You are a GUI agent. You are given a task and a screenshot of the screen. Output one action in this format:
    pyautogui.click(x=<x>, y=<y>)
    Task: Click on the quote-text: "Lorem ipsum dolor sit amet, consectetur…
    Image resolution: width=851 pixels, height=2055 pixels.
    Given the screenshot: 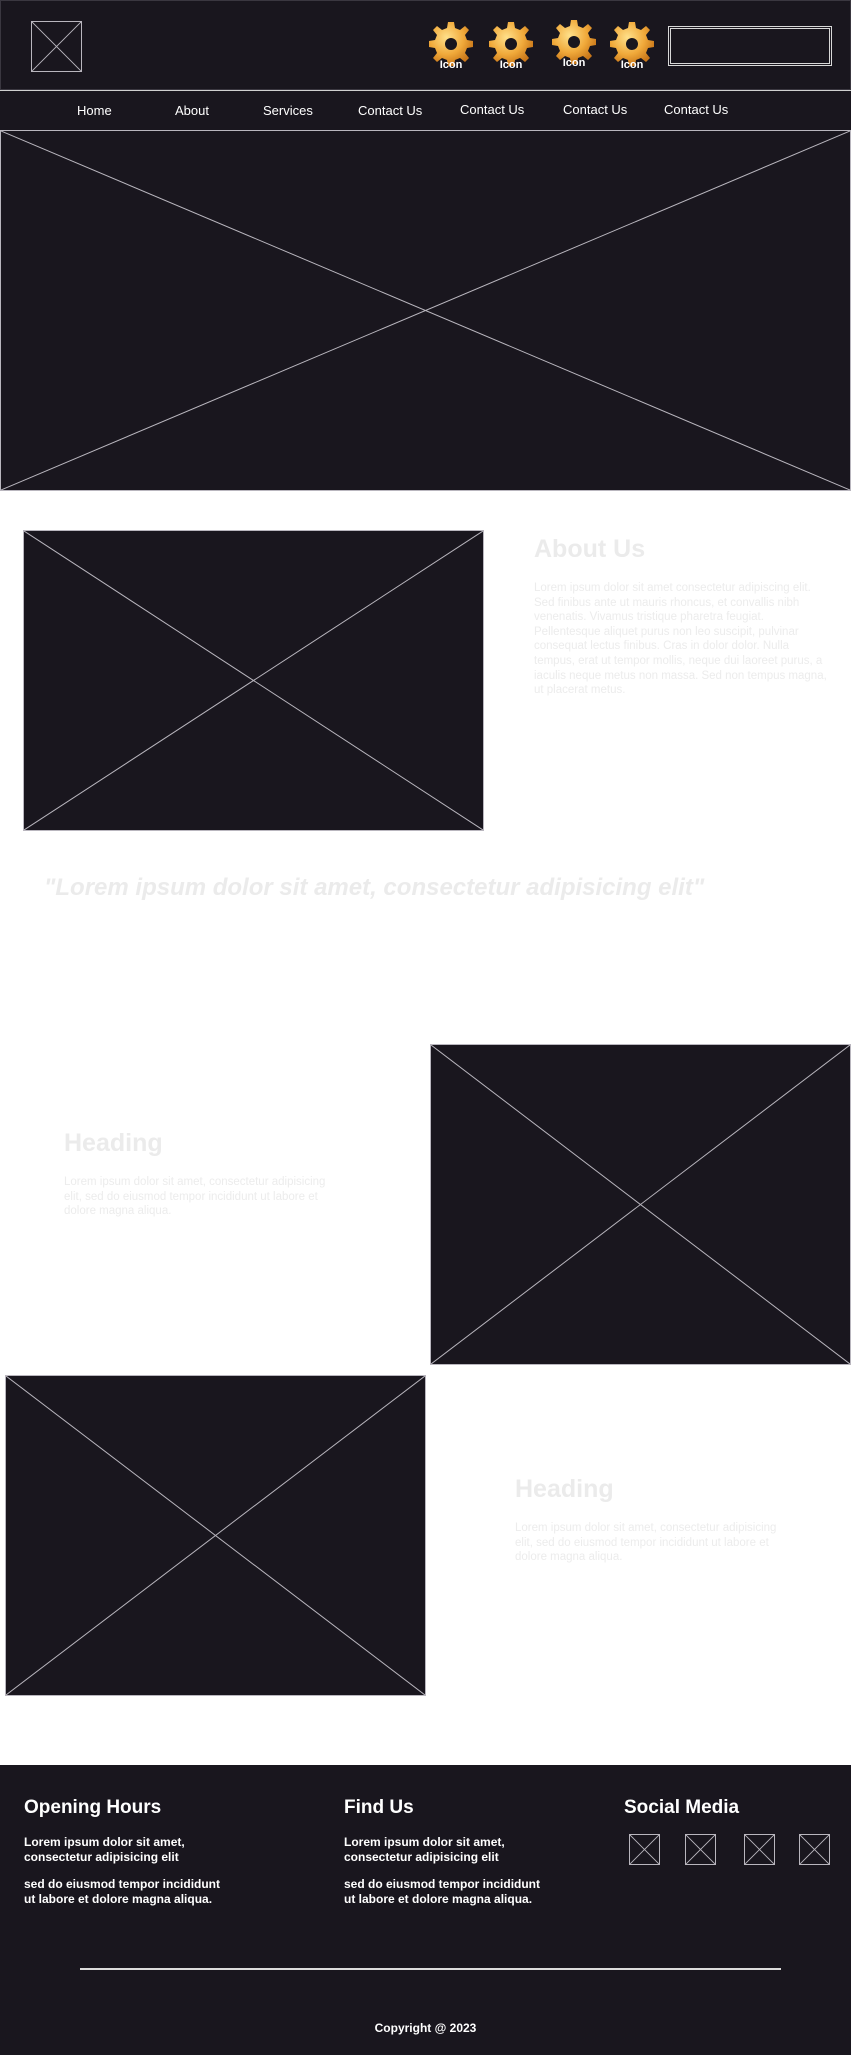 What is the action you would take?
    pyautogui.click(x=374, y=887)
    